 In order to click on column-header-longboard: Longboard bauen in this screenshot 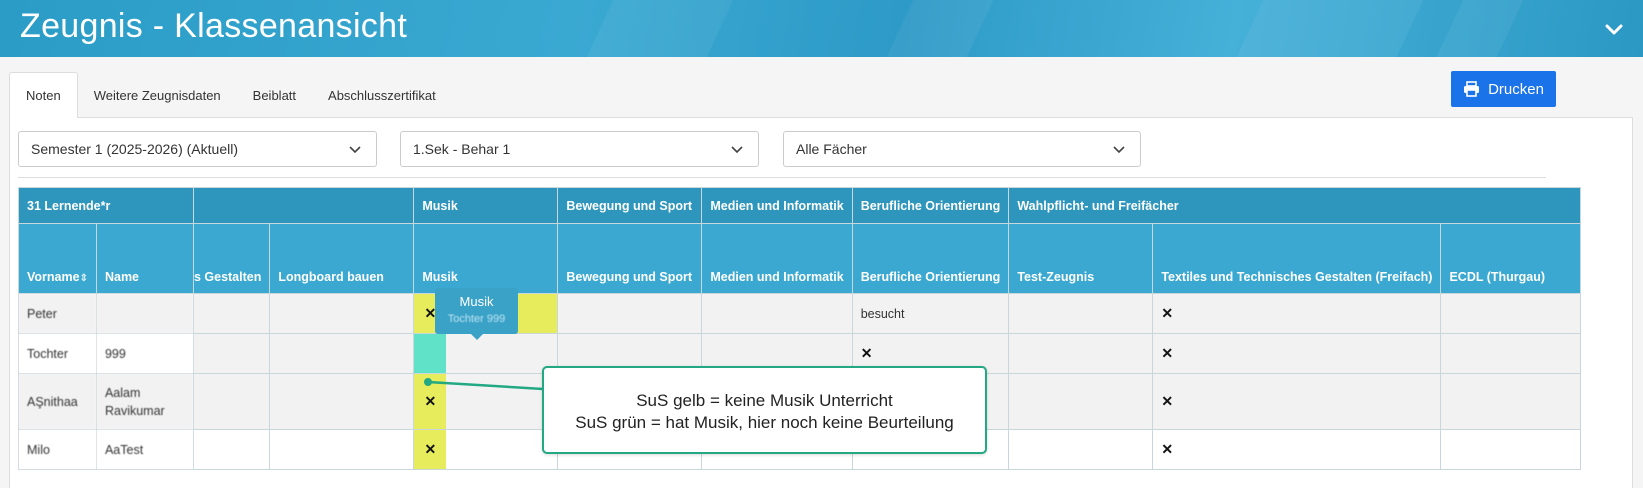, I will do `click(342, 258)`.